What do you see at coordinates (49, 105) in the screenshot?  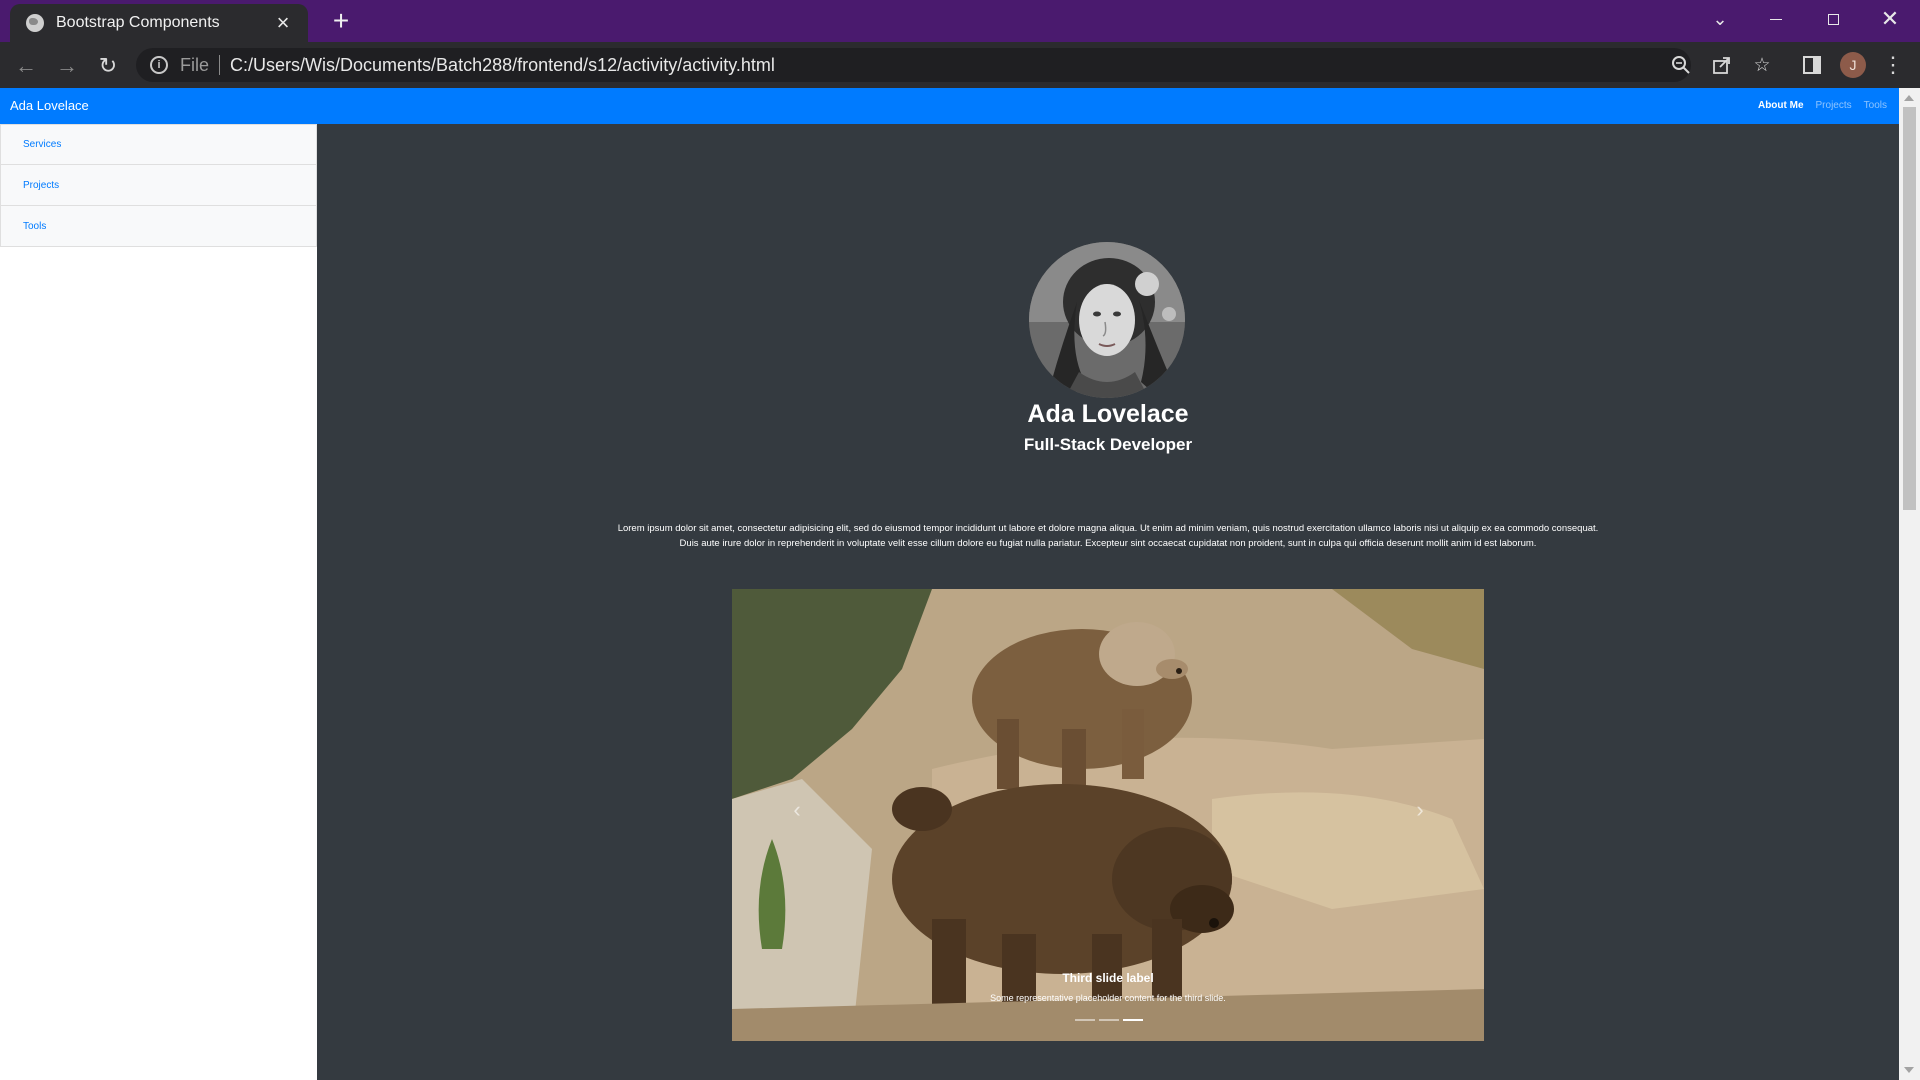 I see `navbar-brand: Ada Lovelace` at bounding box center [49, 105].